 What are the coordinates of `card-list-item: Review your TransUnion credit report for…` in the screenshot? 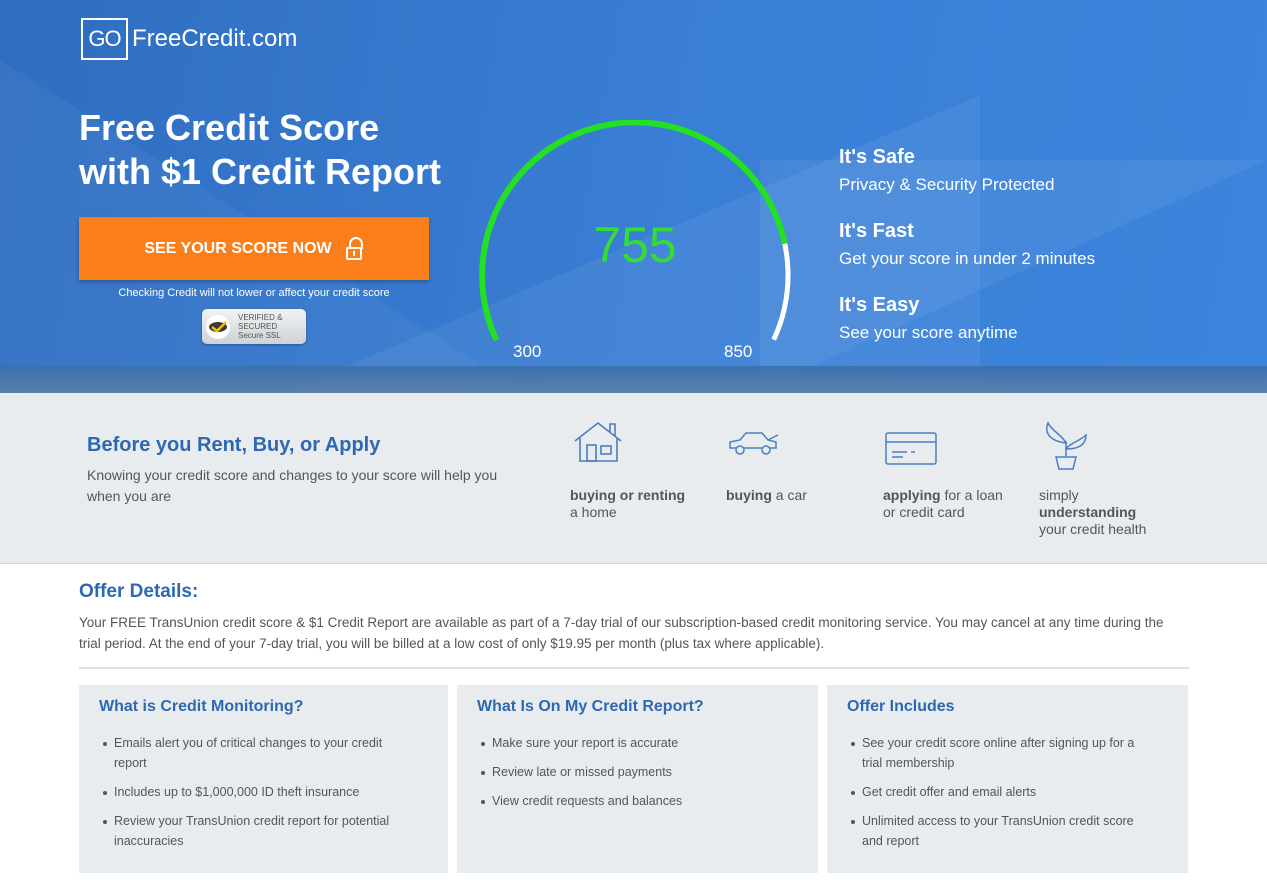 It's located at (258, 831).